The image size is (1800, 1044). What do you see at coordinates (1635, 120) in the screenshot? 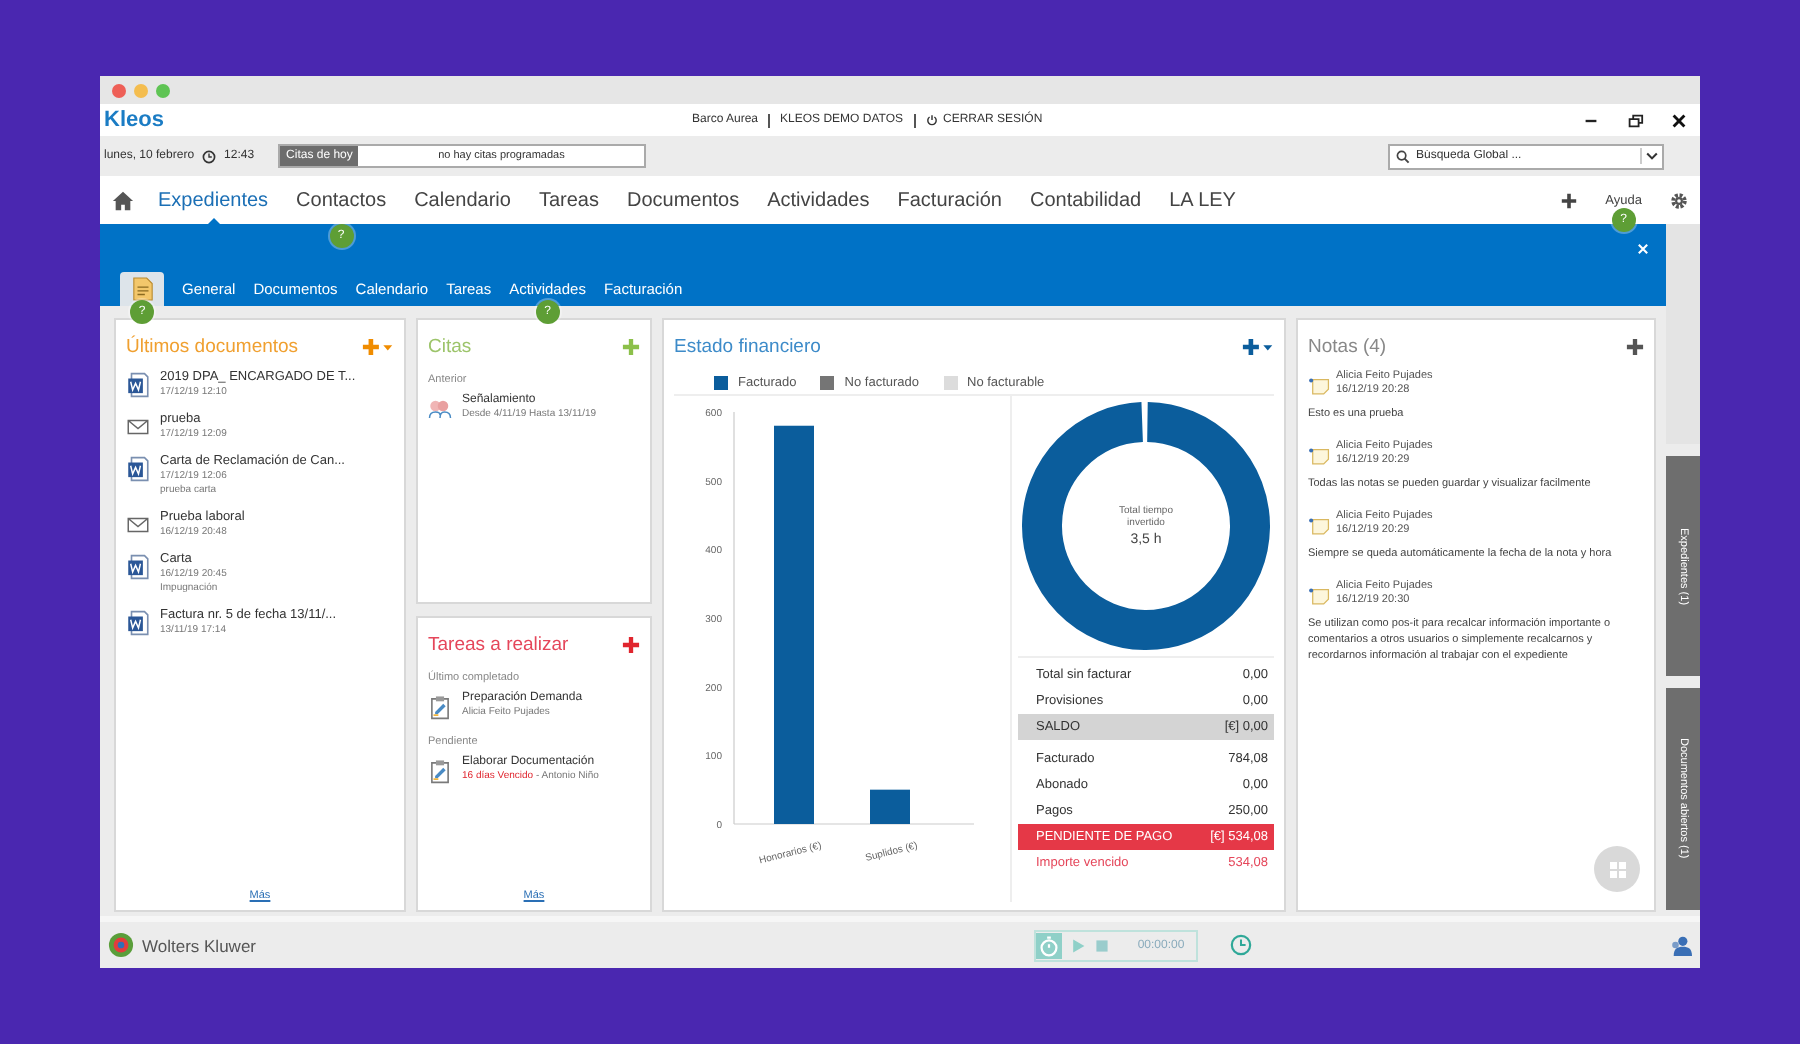
I see `restore-icon` at bounding box center [1635, 120].